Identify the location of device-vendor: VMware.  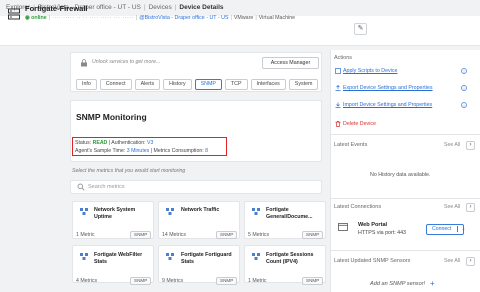
(243, 18).